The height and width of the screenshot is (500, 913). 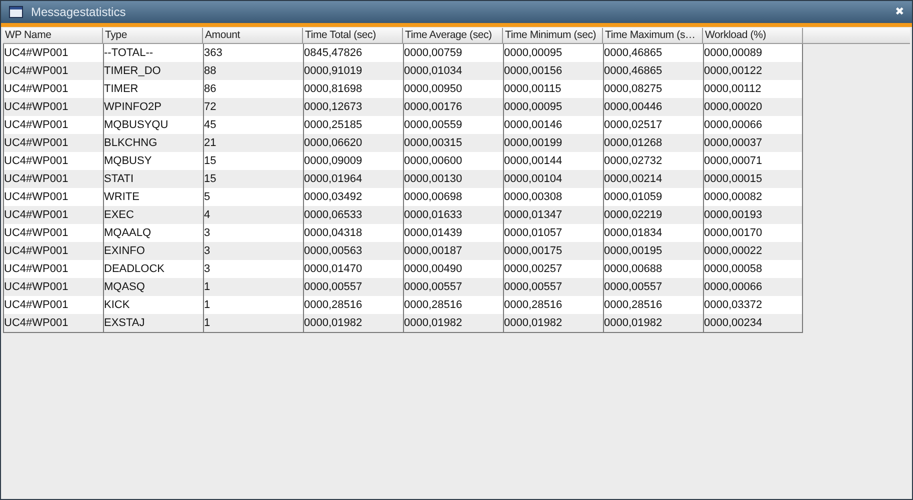 I want to click on window-title: Messagestatistics, so click(x=78, y=12).